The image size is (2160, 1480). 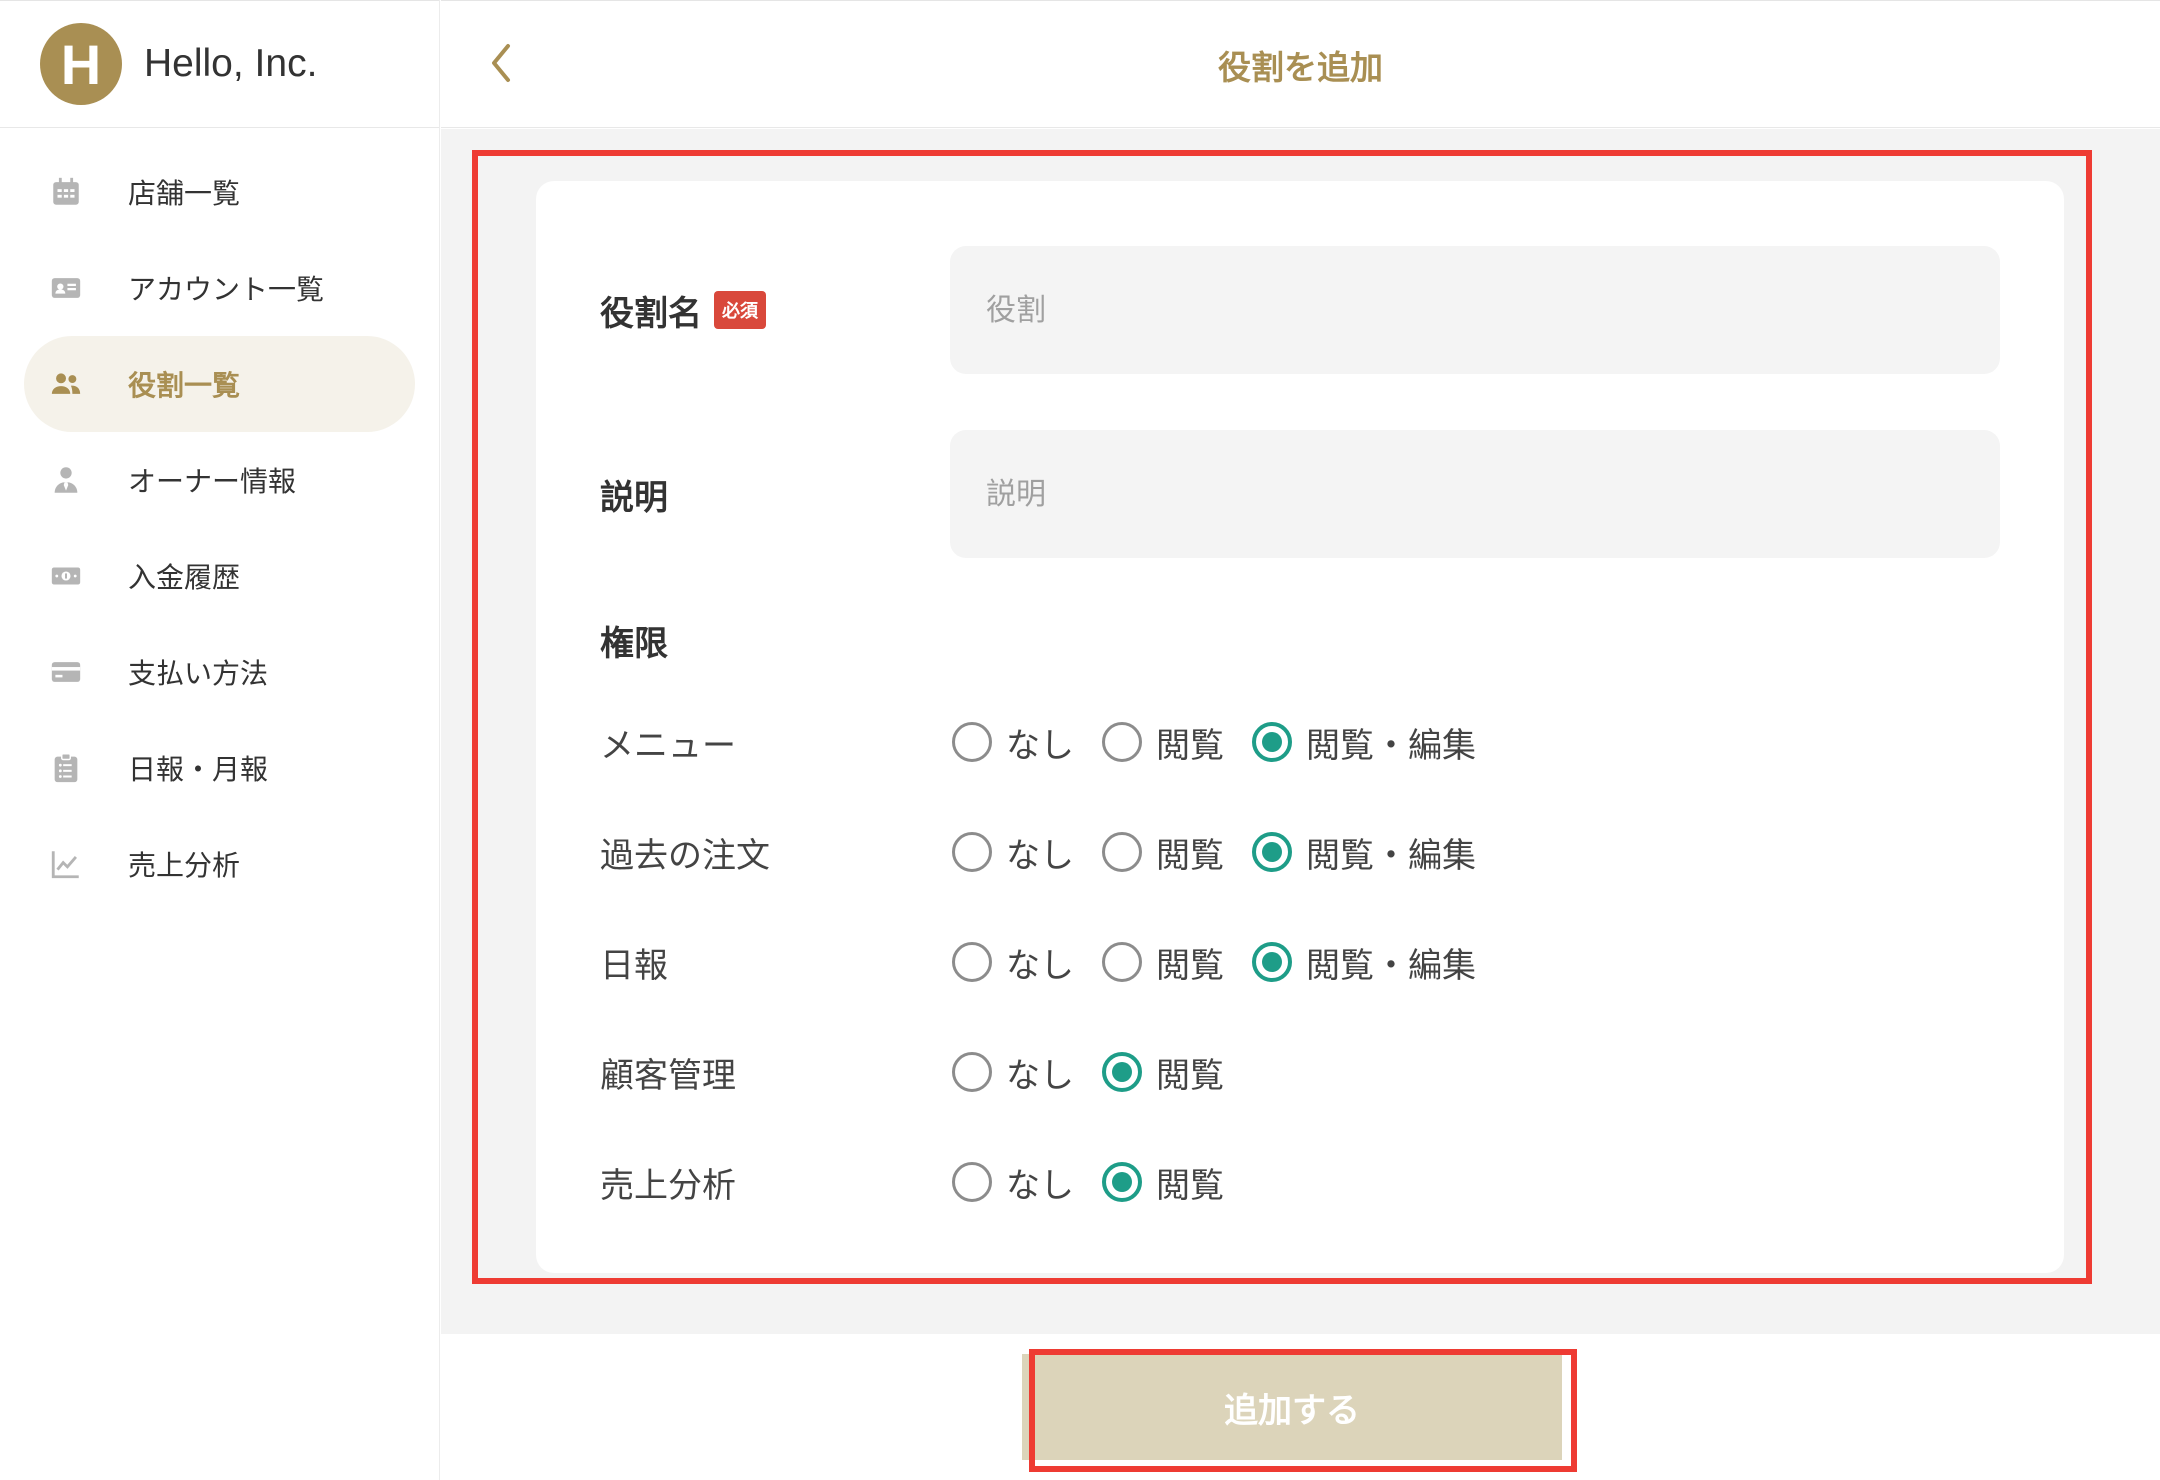 I want to click on permission-row-daily-report: 日報 なし 閲覧 閲覧・編集, so click(x=1300, y=962).